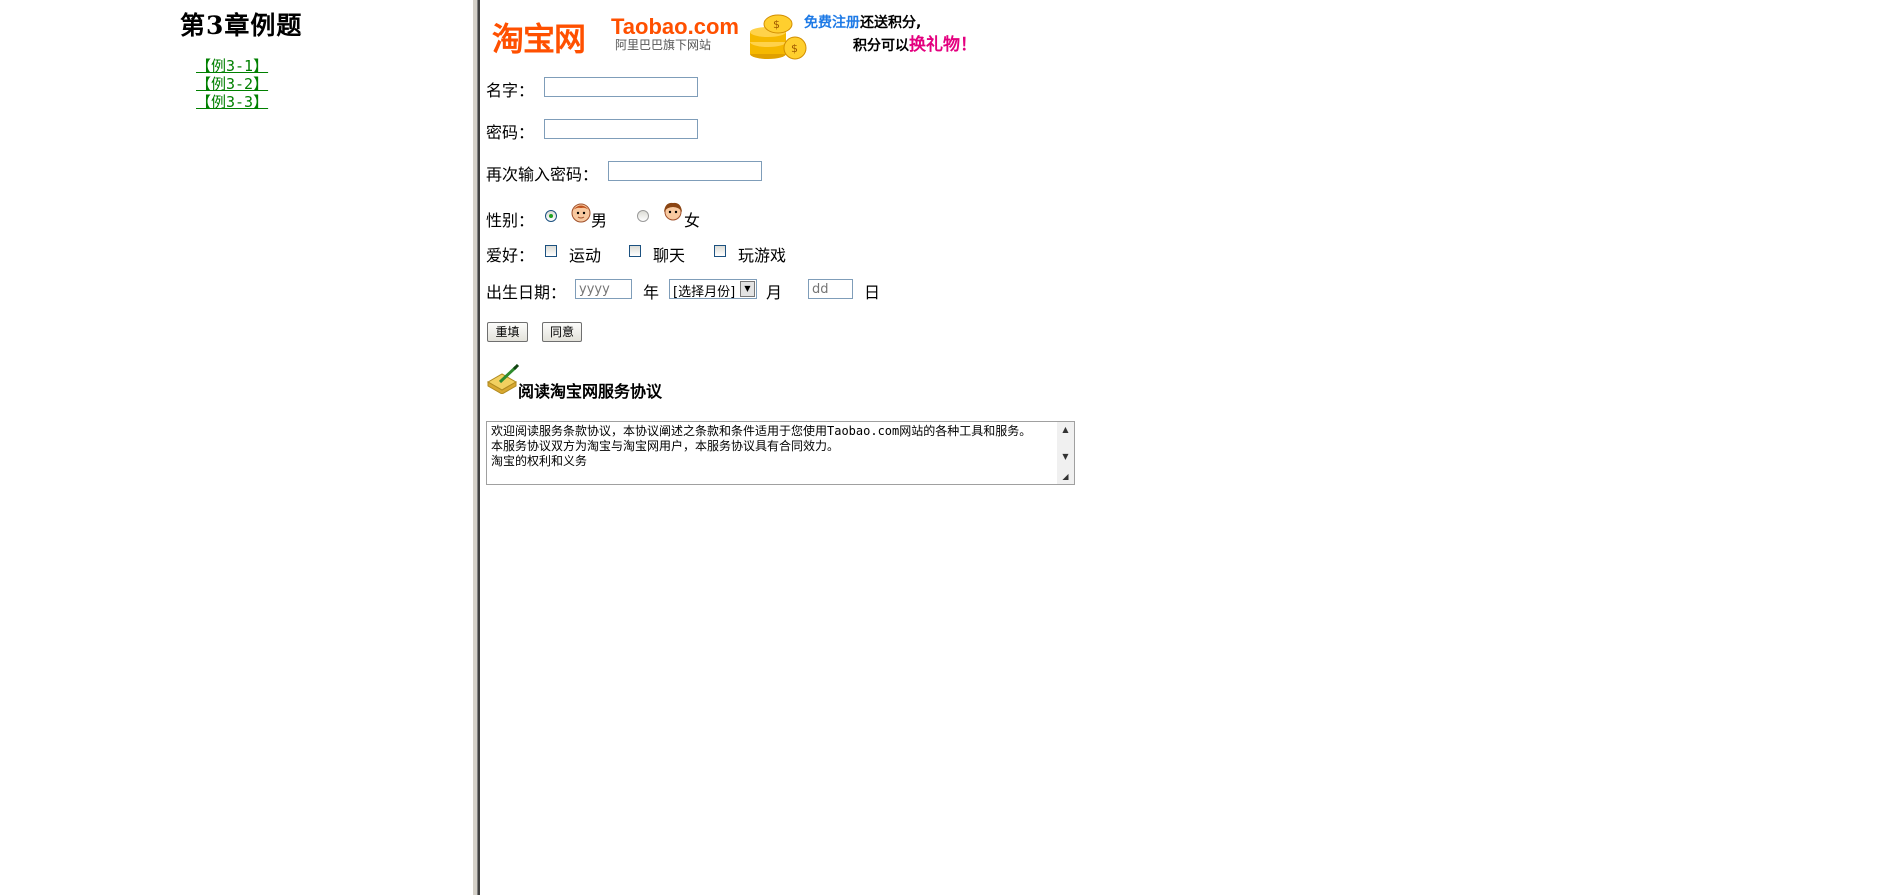 Image resolution: width=1879 pixels, height=895 pixels. I want to click on gender-female-radio, so click(643, 216).